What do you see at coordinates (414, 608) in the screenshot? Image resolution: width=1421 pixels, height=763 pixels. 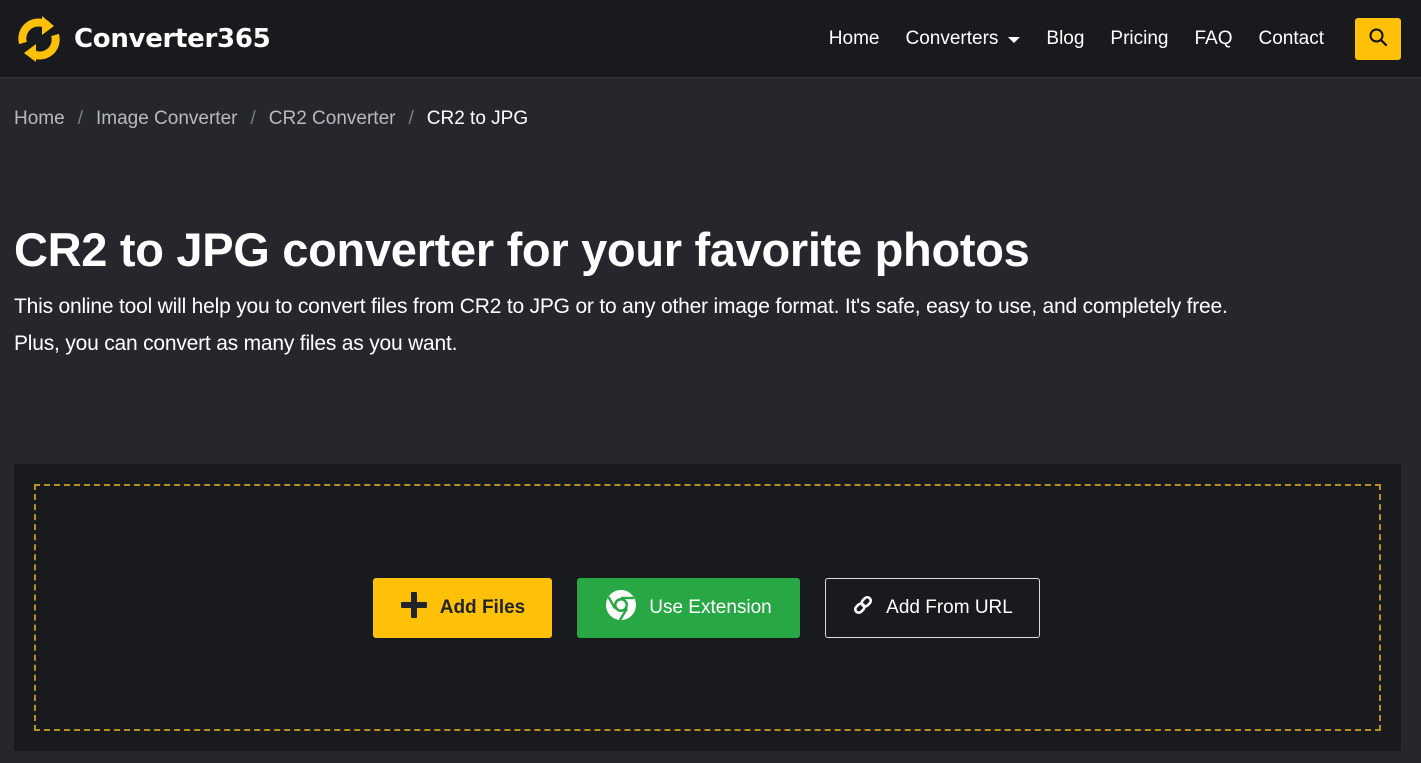 I see `plus-icon` at bounding box center [414, 608].